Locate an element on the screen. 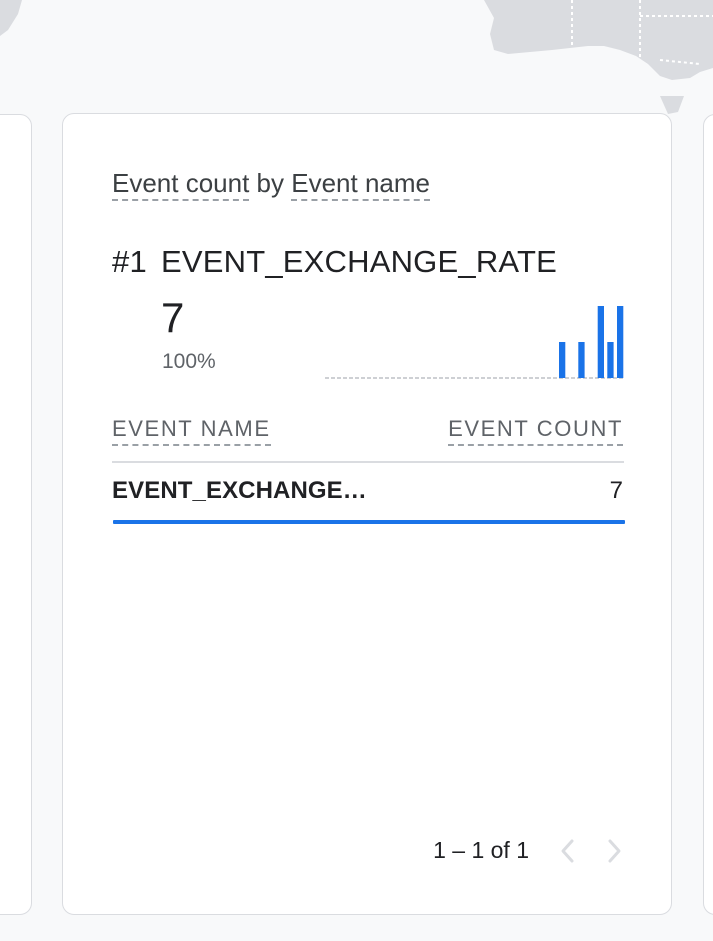 Image resolution: width=713 pixels, height=941 pixels. adjacent-card-left is located at coordinates (16, 514).